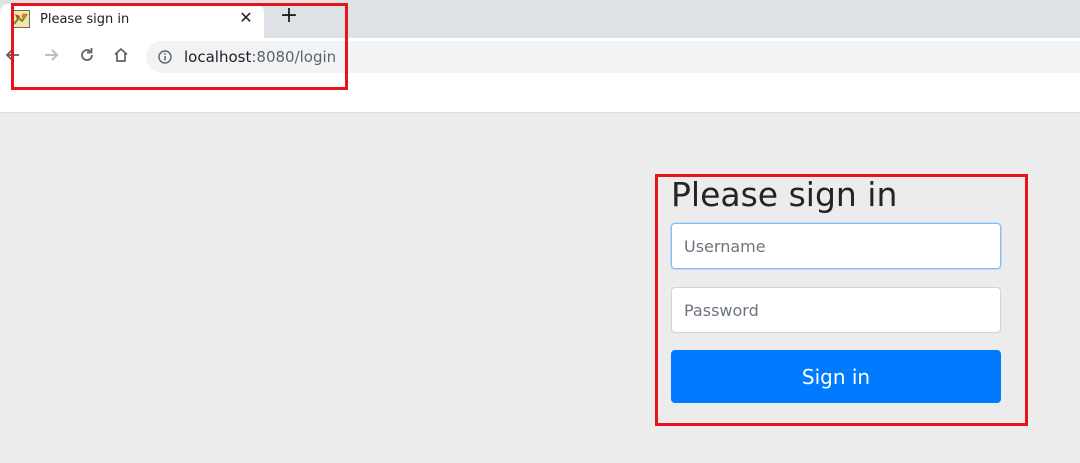 The width and height of the screenshot is (1080, 463). Describe the element at coordinates (218, 57) in the screenshot. I see `url-host: localhost` at that location.